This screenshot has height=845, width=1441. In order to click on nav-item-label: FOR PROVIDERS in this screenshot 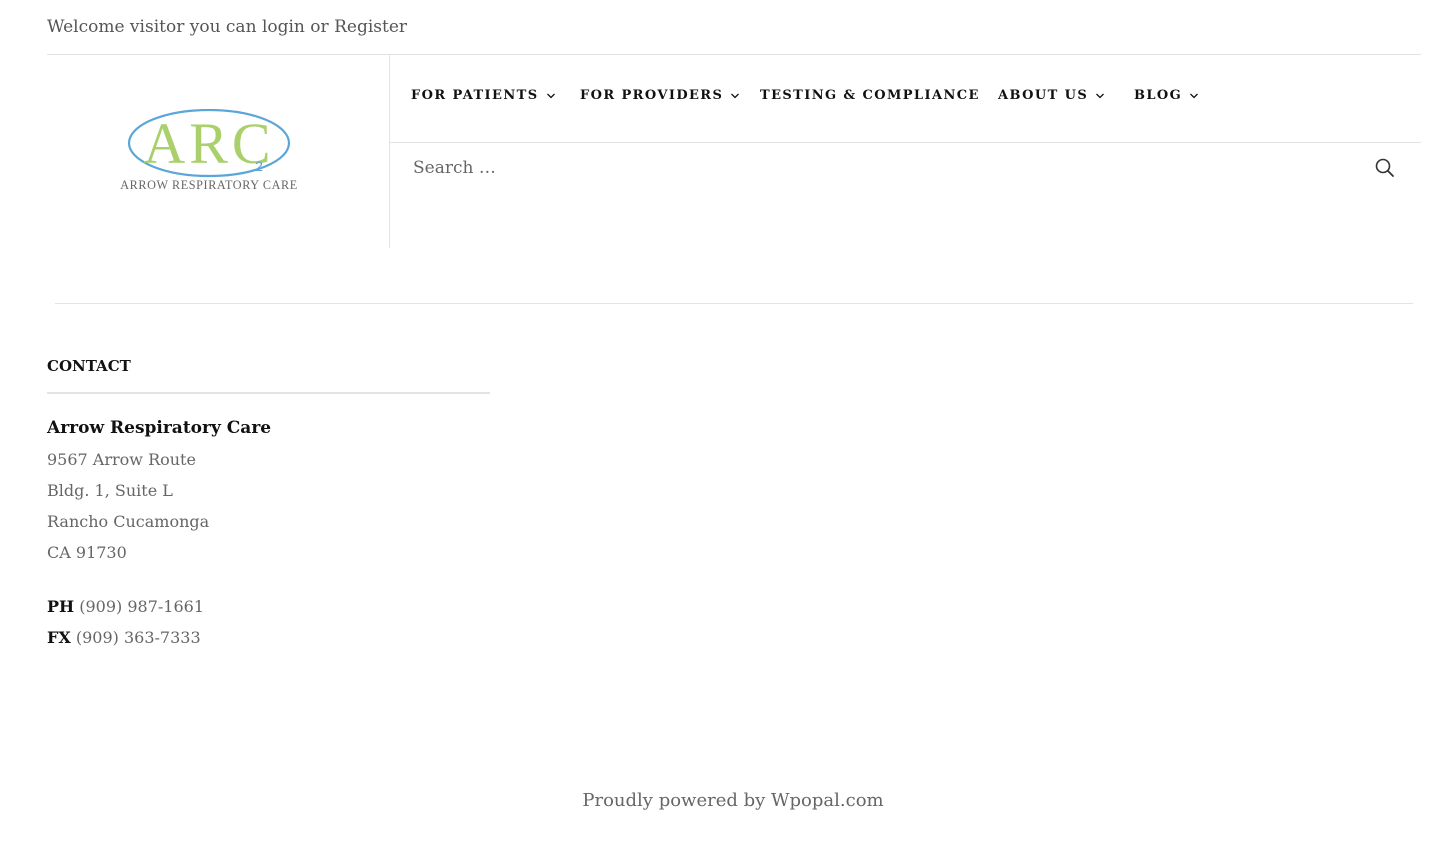, I will do `click(652, 95)`.